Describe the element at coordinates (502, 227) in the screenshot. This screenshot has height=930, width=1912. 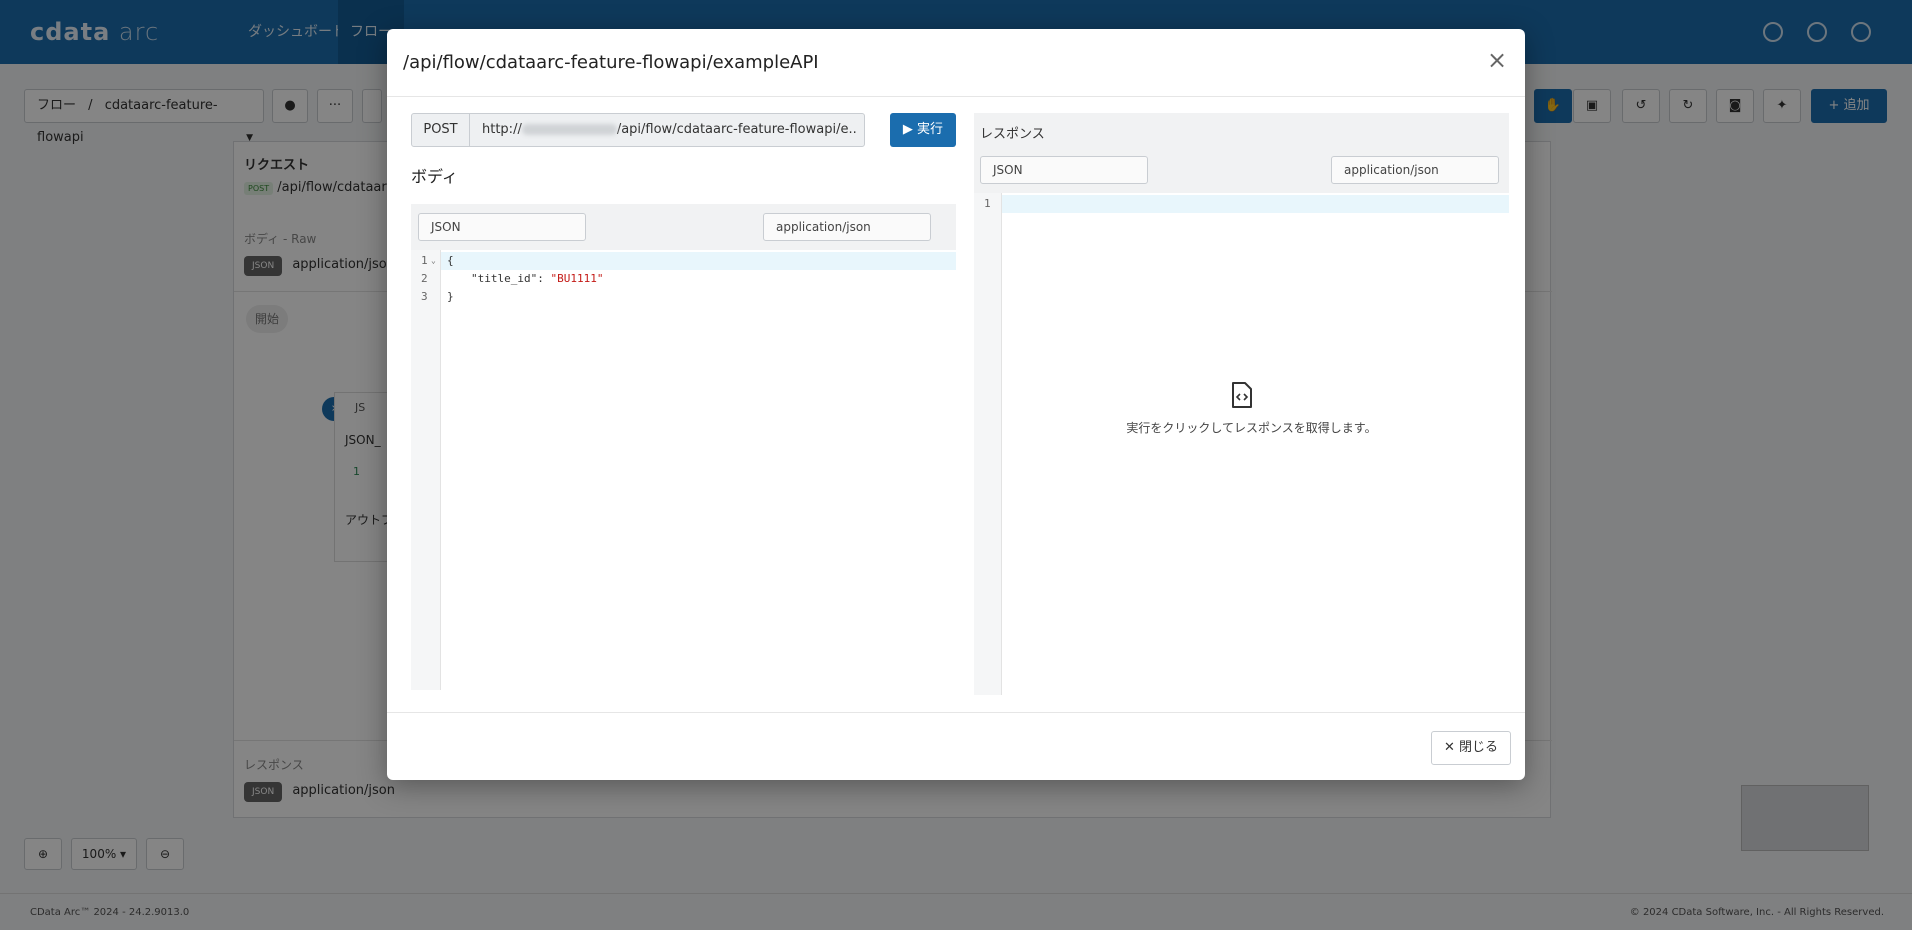
I see `body-format-select: JSON` at that location.